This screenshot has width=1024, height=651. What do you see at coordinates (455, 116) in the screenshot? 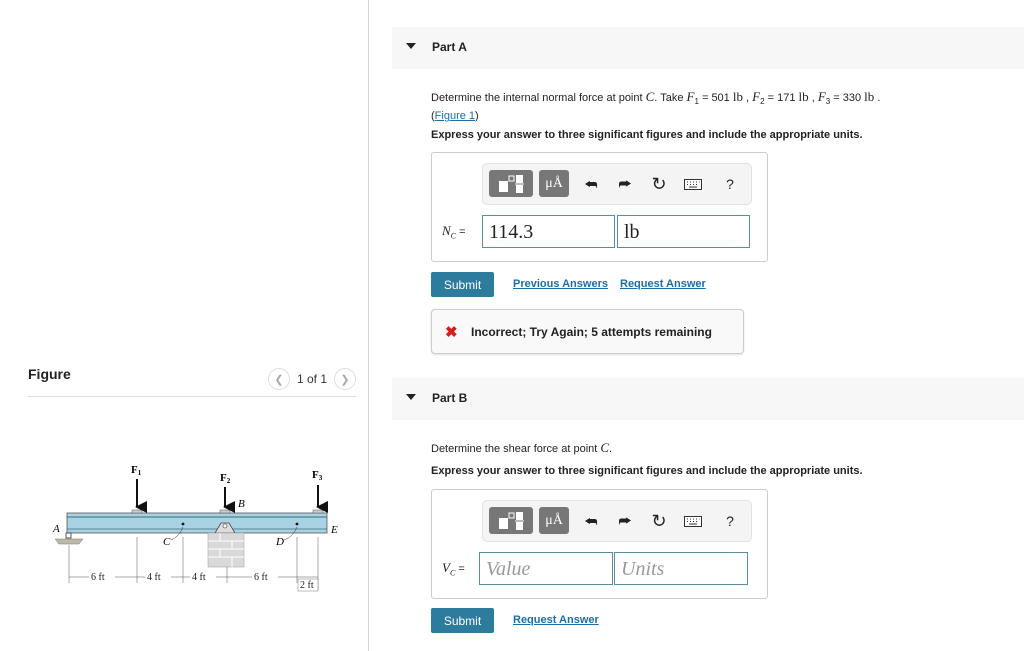
I see `figure-link: Figure 1` at bounding box center [455, 116].